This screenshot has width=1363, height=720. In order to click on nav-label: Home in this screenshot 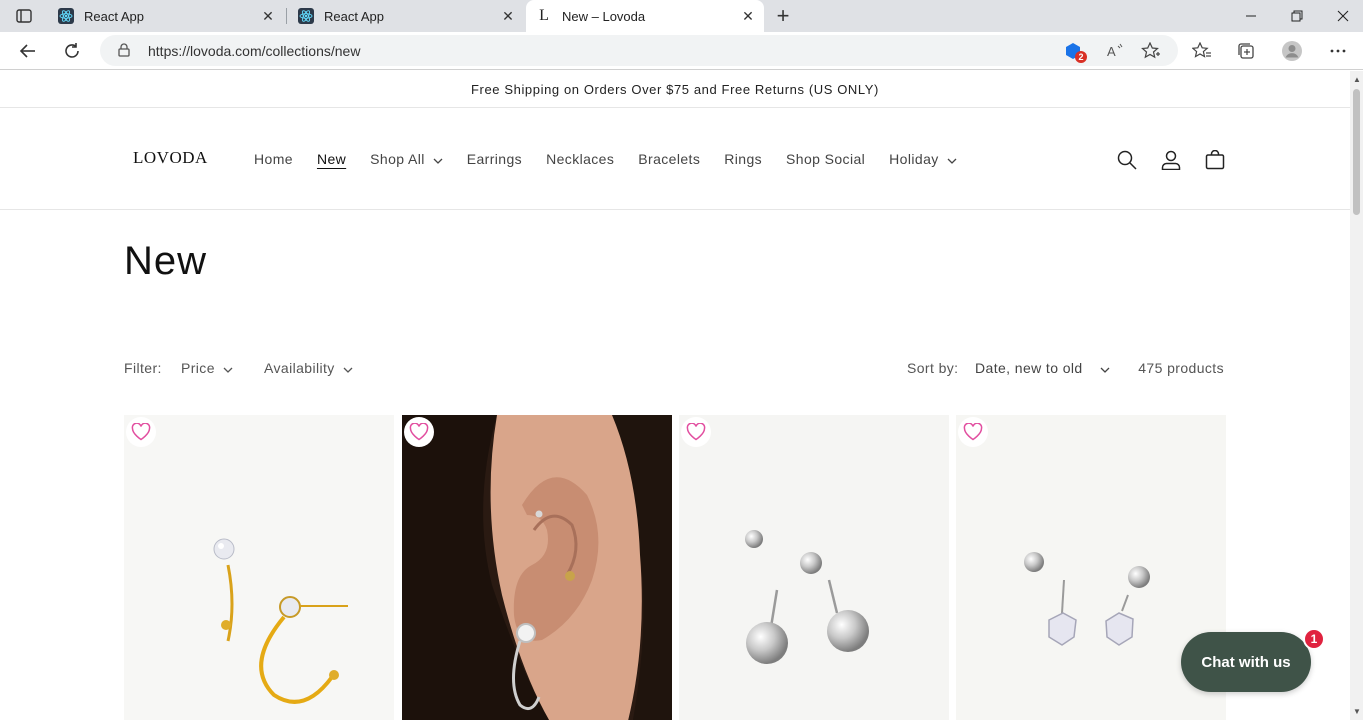, I will do `click(273, 159)`.